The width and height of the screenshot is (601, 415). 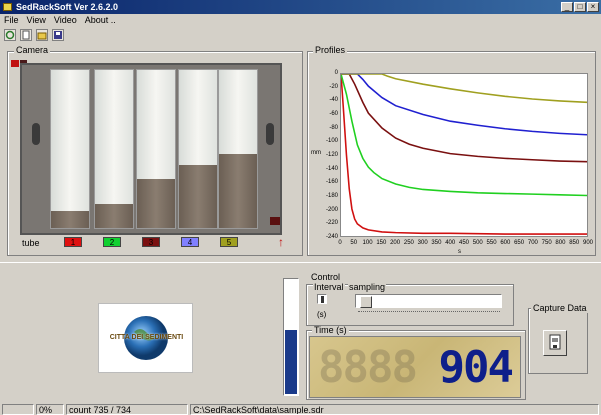 What do you see at coordinates (7, 7) in the screenshot?
I see `app-icon` at bounding box center [7, 7].